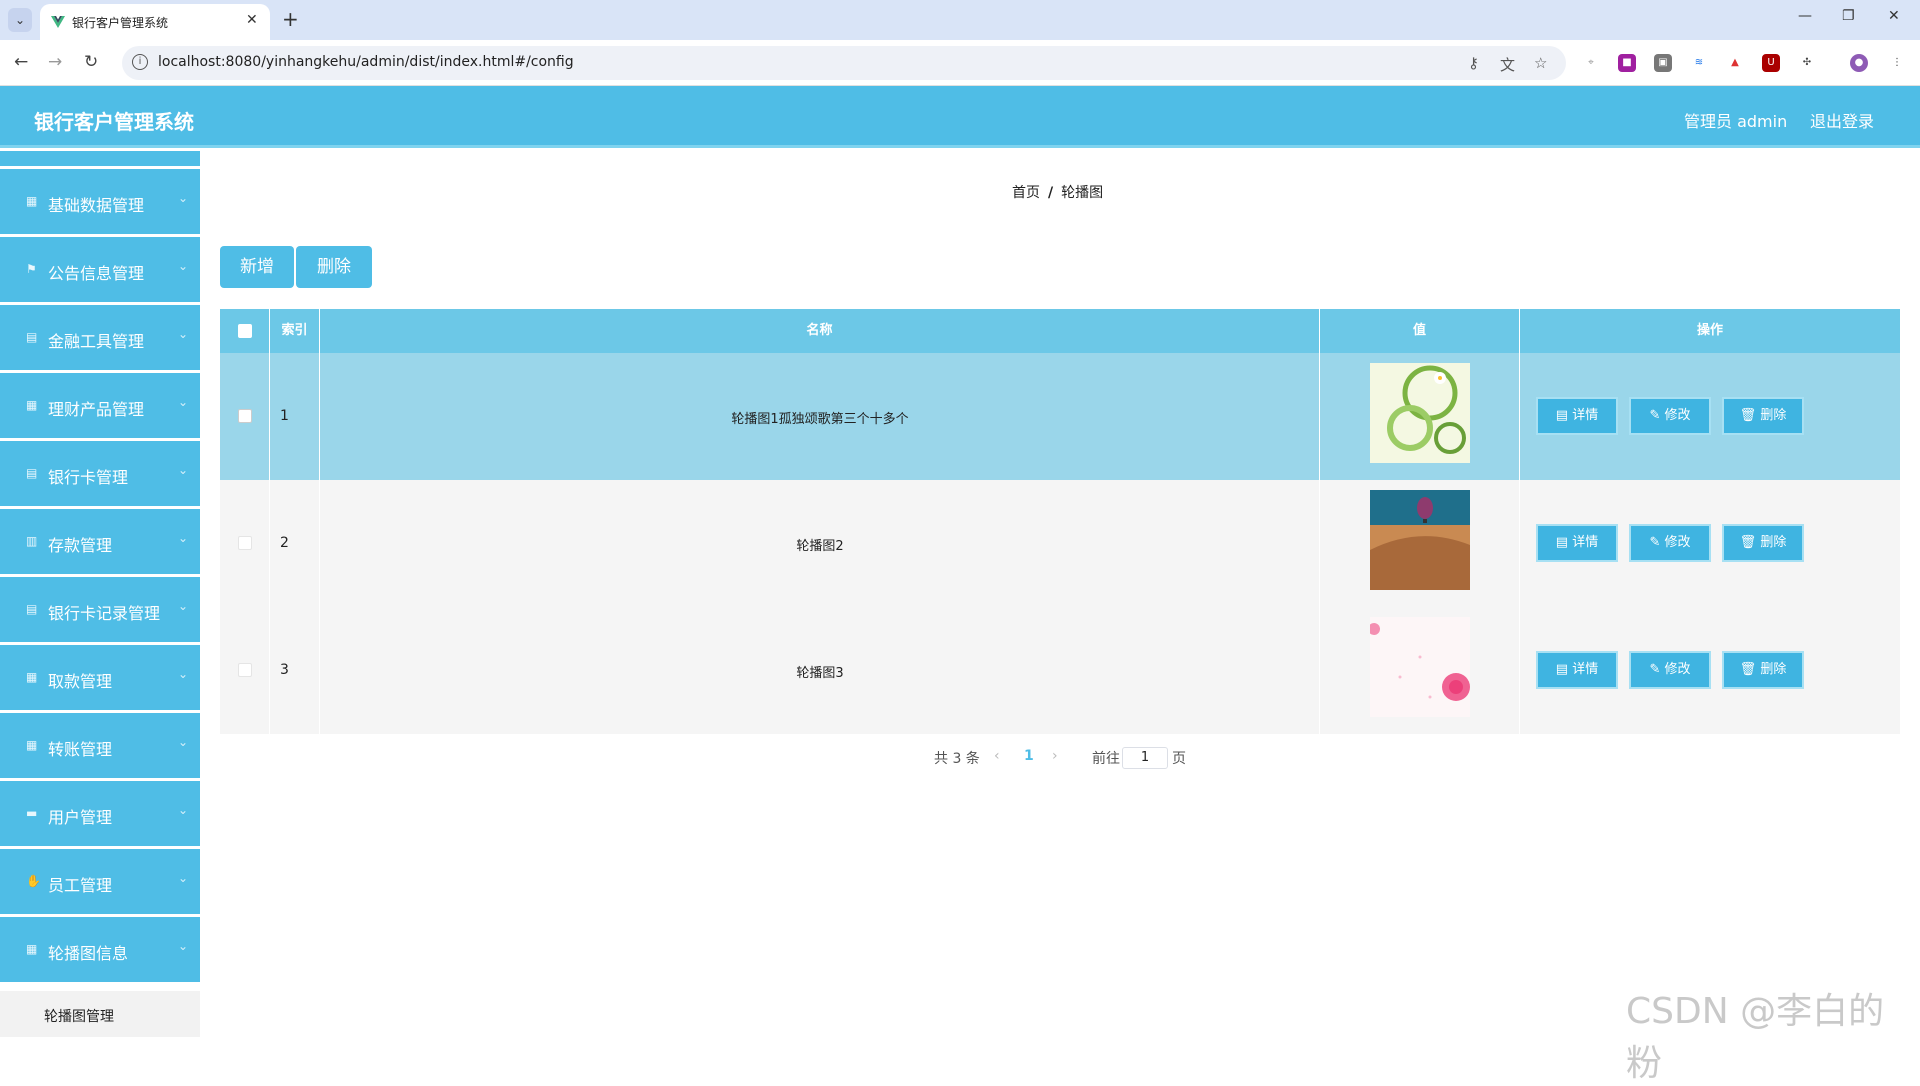 The width and height of the screenshot is (1920, 1086). What do you see at coordinates (114, 122) in the screenshot?
I see `app-title: 银行客户管理系统` at bounding box center [114, 122].